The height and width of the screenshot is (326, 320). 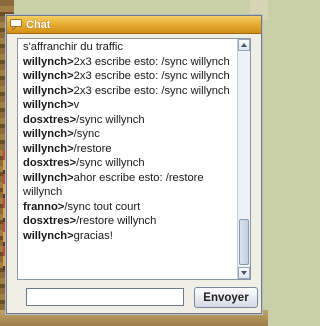 I want to click on message-text: s'affranchir du traffic, so click(x=73, y=47).